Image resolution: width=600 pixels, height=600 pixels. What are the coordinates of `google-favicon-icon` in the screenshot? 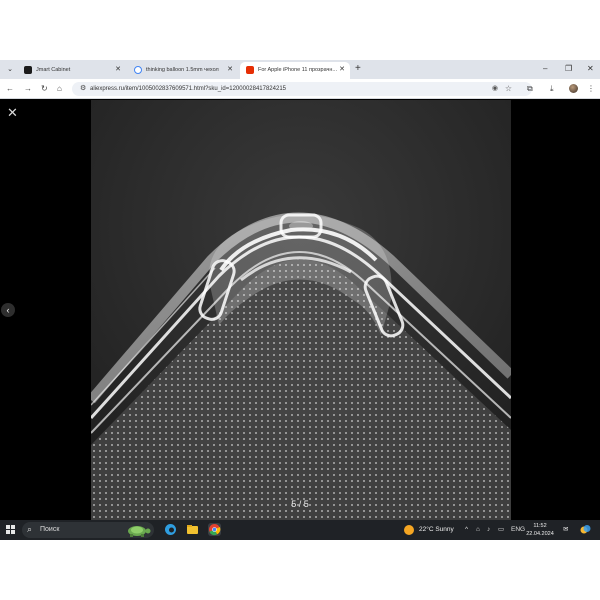 It's located at (138, 70).